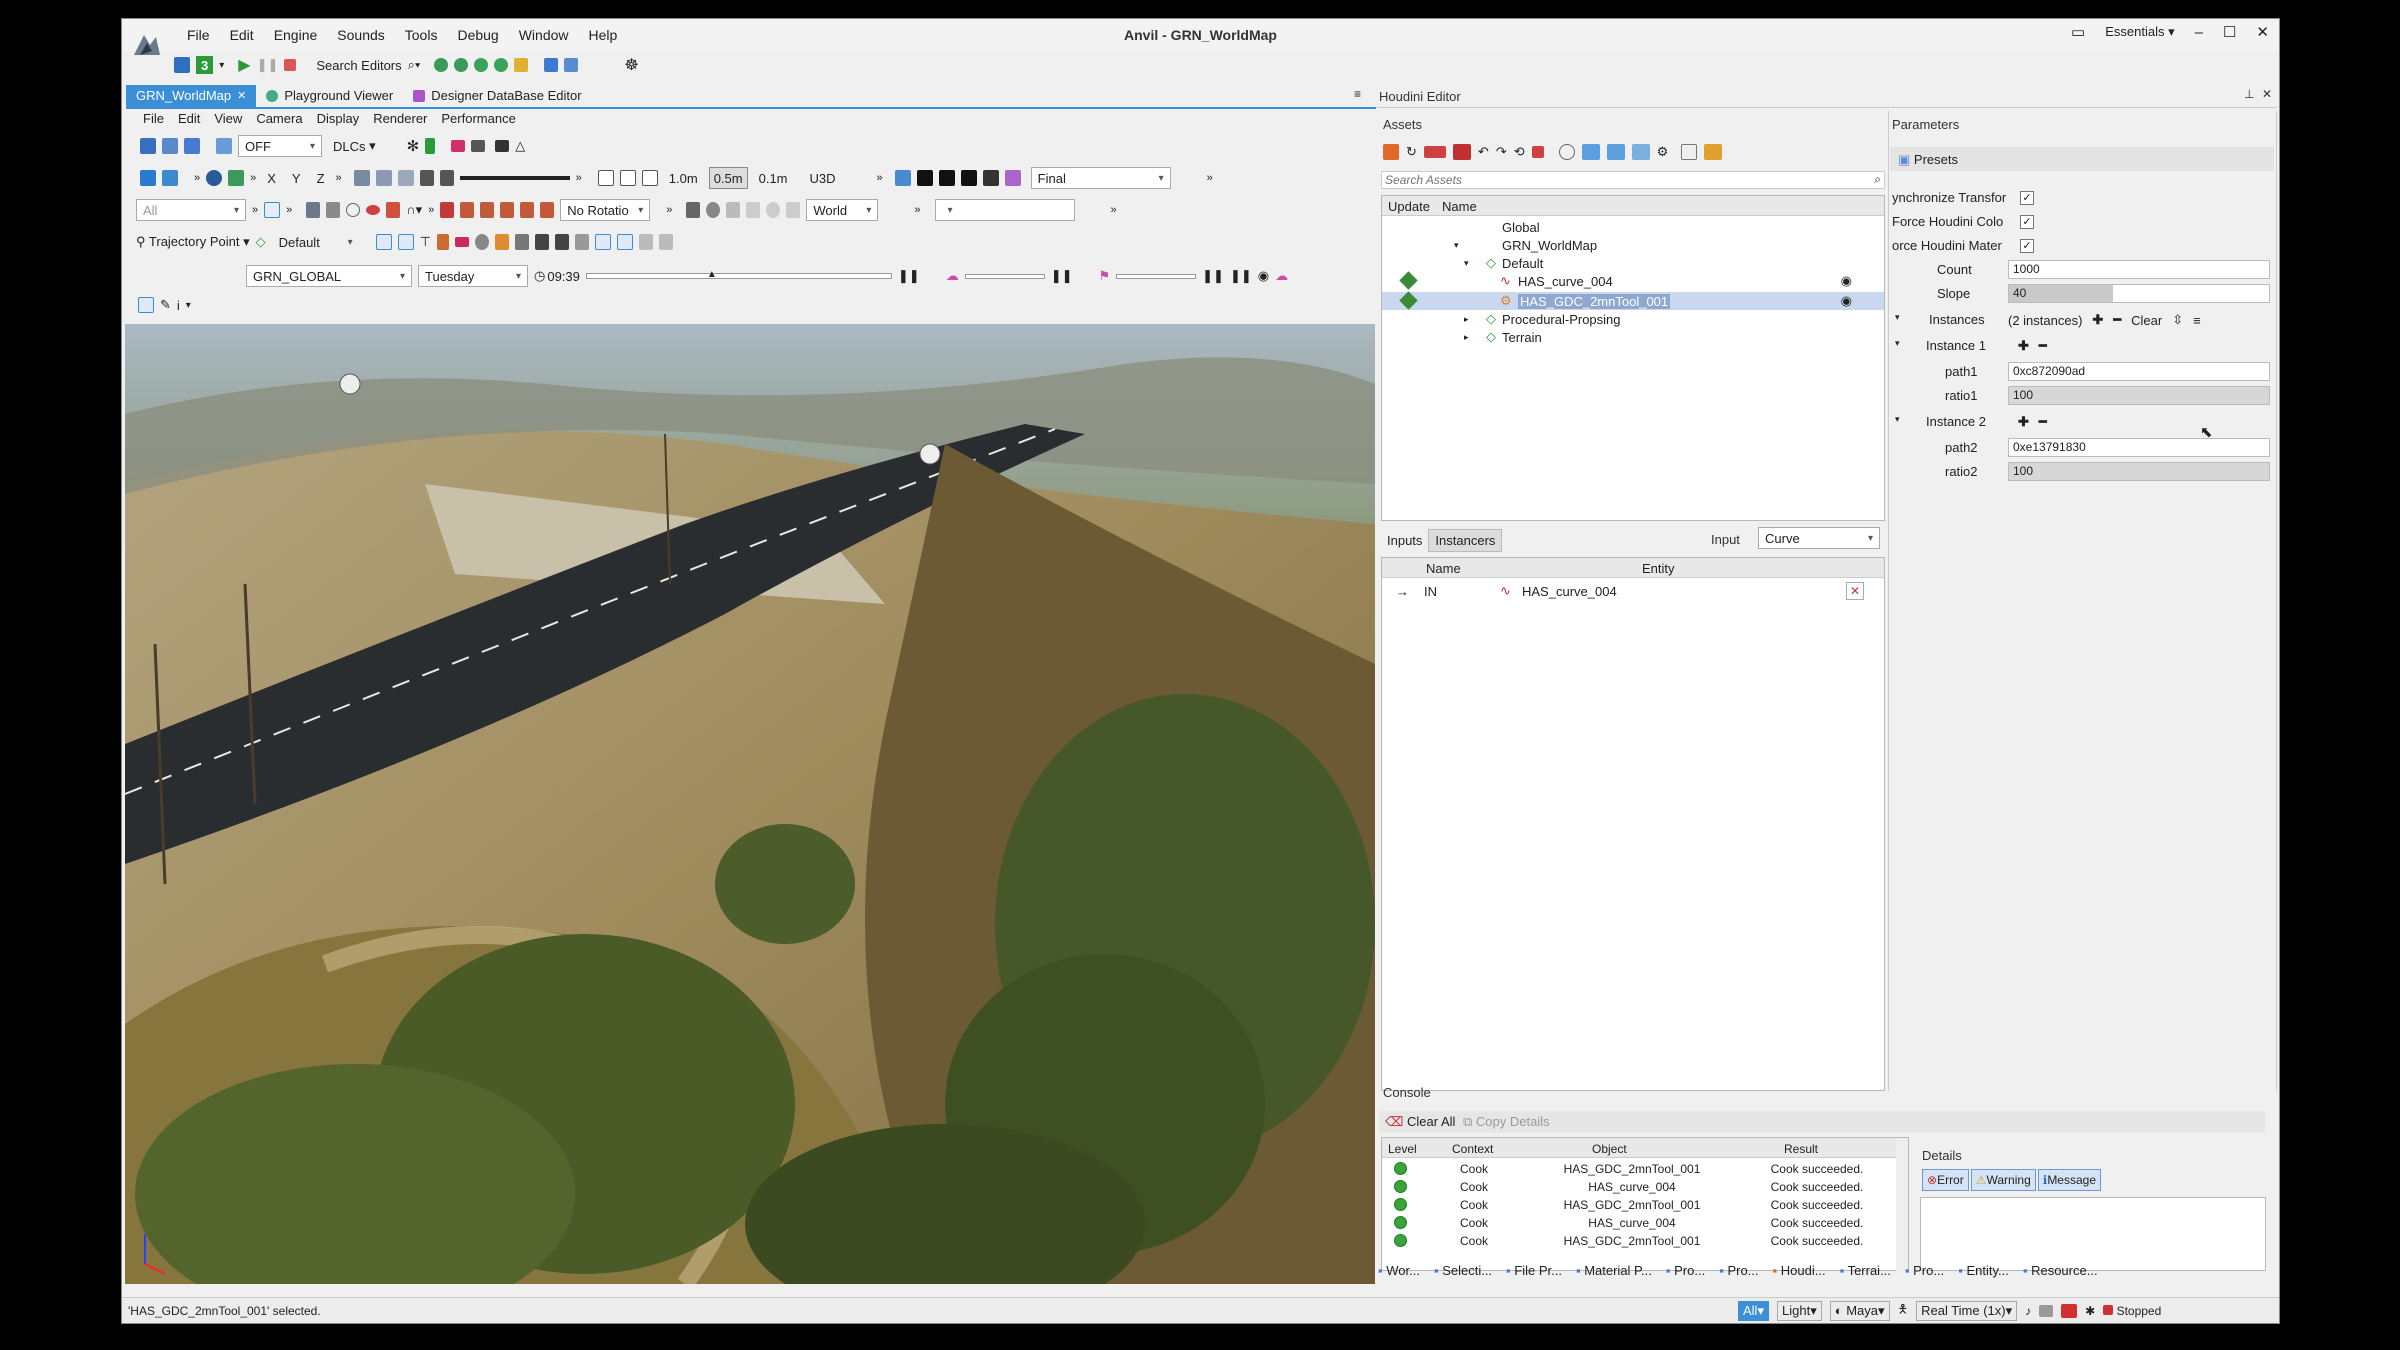 Image resolution: width=2400 pixels, height=1350 pixels. I want to click on curve-tool-icon, so click(1615, 152).